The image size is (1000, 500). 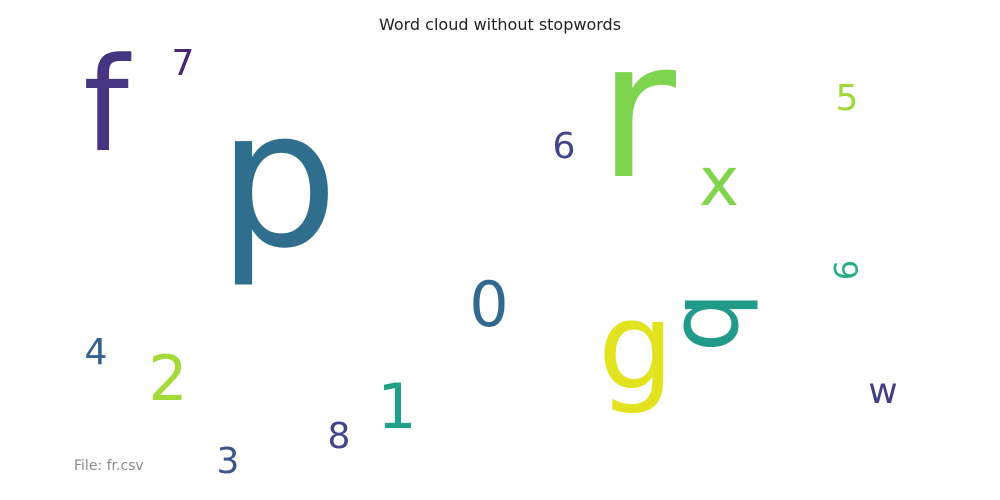 What do you see at coordinates (107, 105) in the screenshot?
I see `word-f: f` at bounding box center [107, 105].